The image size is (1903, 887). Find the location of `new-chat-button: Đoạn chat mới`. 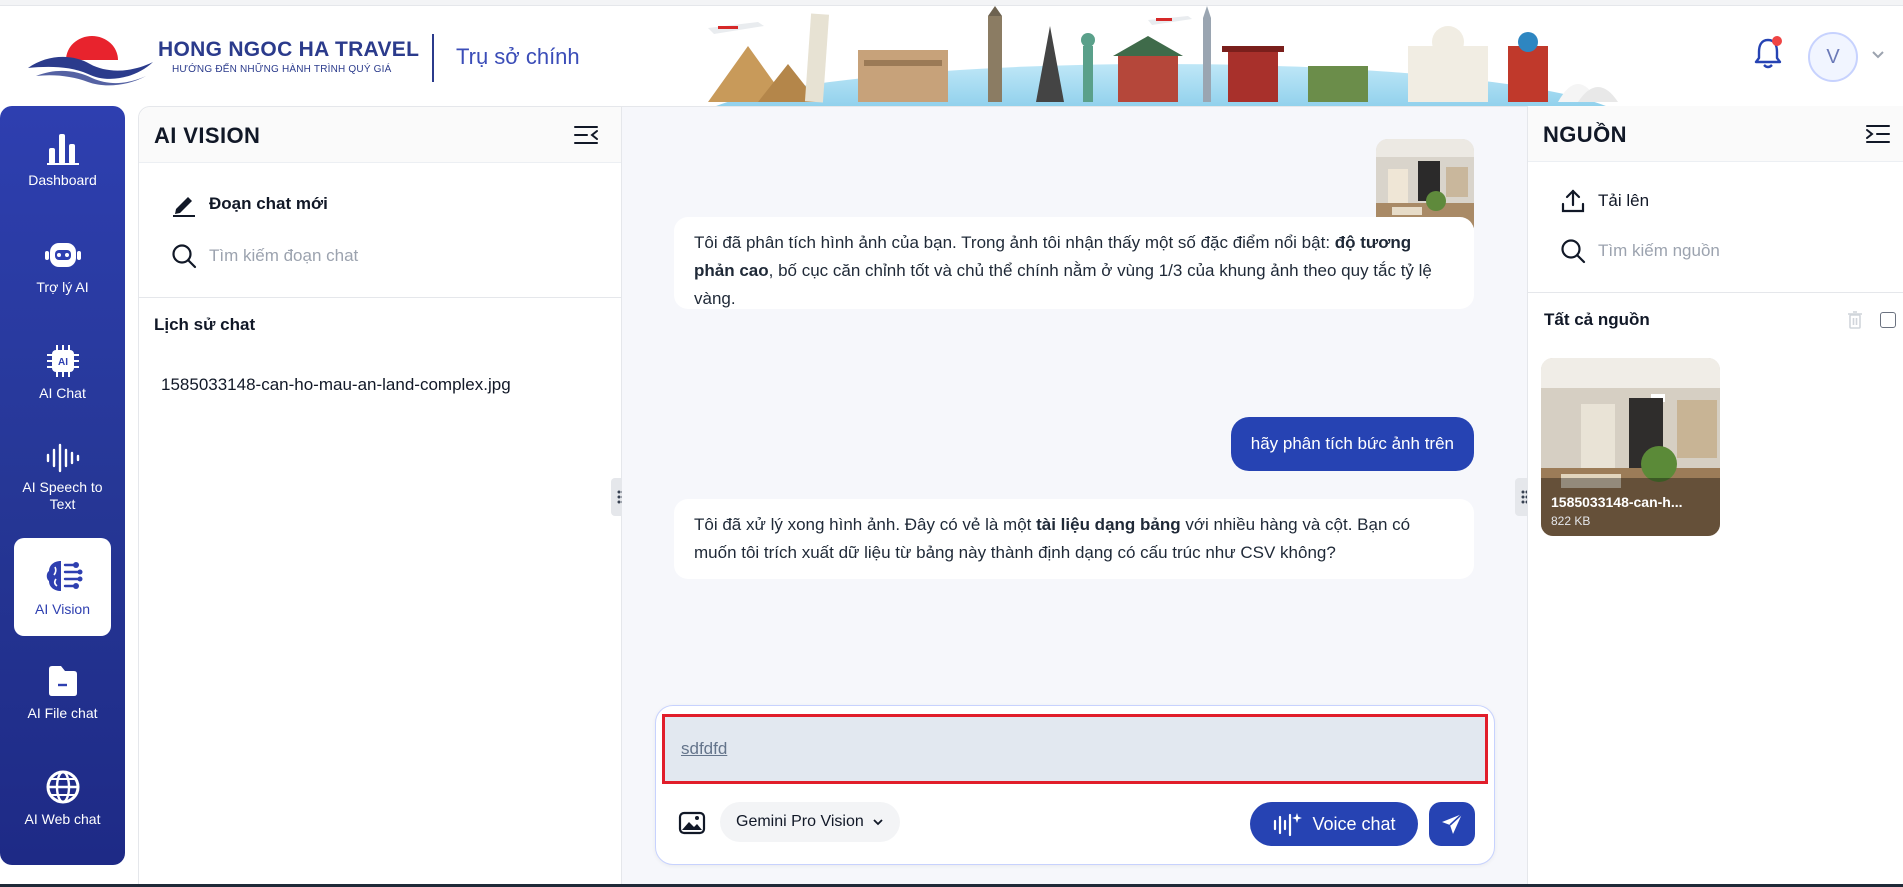

new-chat-button: Đoạn chat mới is located at coordinates (249, 204).